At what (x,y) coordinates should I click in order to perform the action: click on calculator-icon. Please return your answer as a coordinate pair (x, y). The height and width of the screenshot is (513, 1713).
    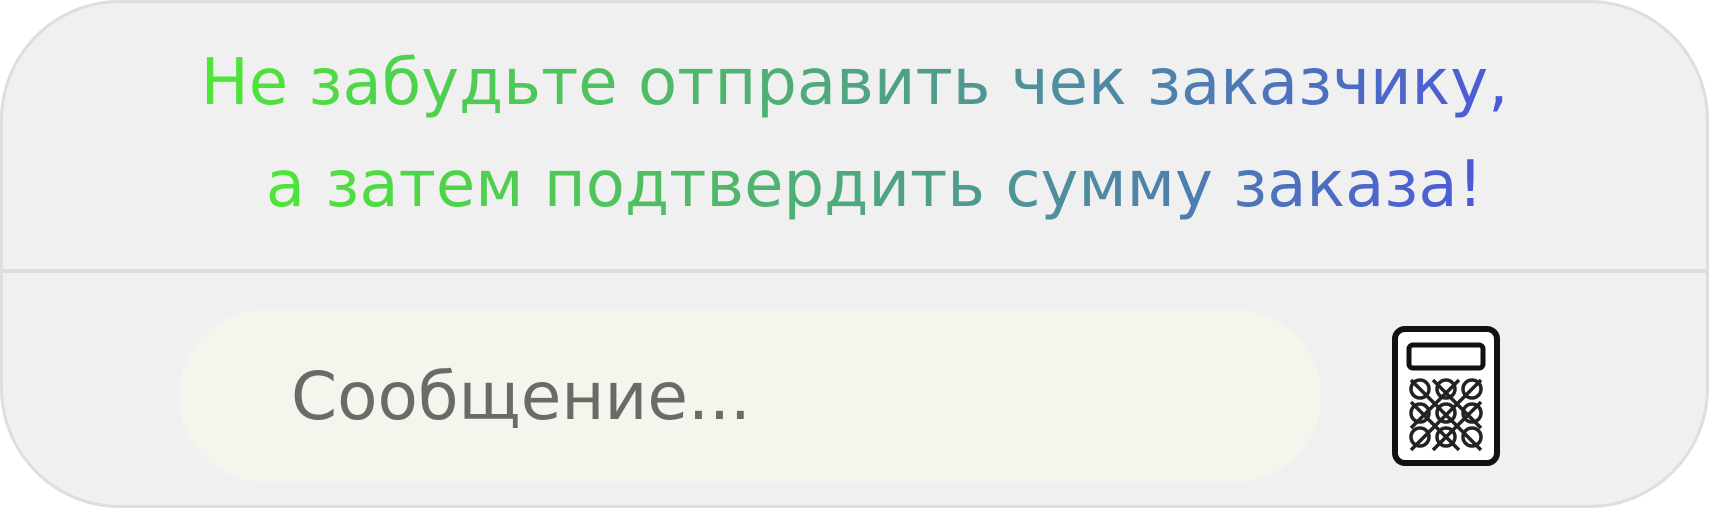
    Looking at the image, I should click on (1446, 396).